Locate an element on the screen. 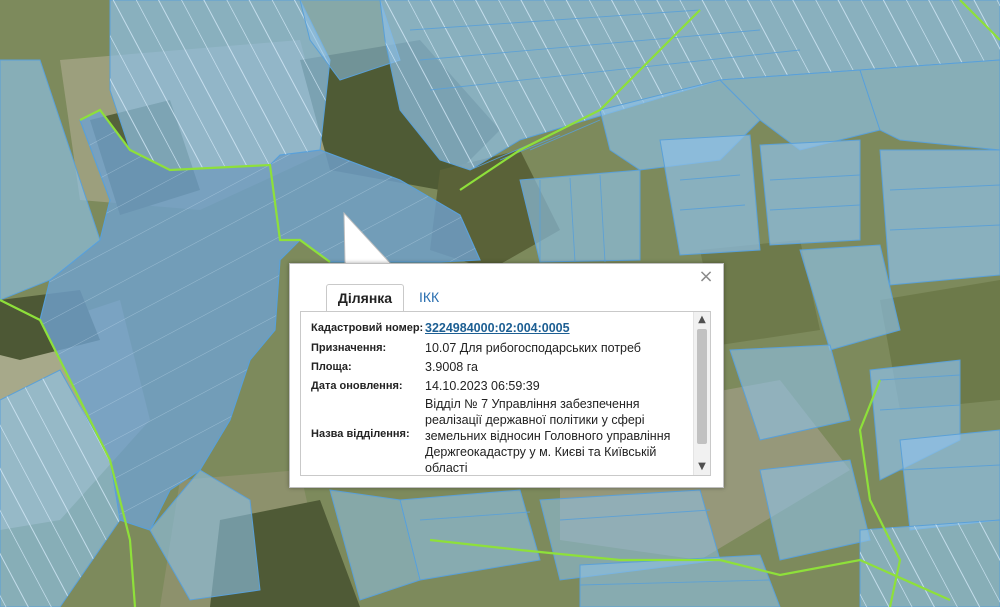 The image size is (1000, 607). row-label: Дата оновлення: is located at coordinates (357, 386).